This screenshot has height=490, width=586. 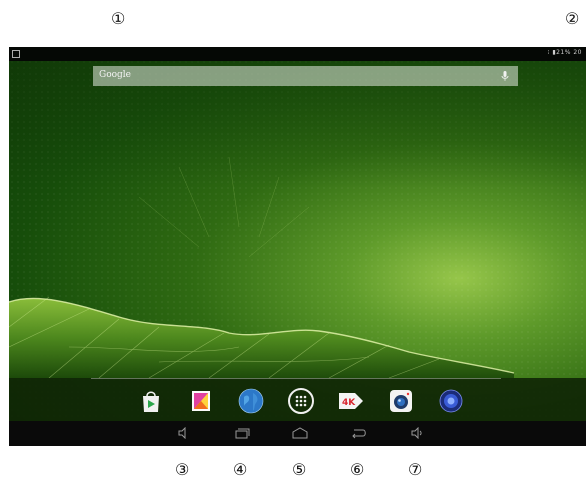 I want to click on google-search-label: Google, so click(x=115, y=75).